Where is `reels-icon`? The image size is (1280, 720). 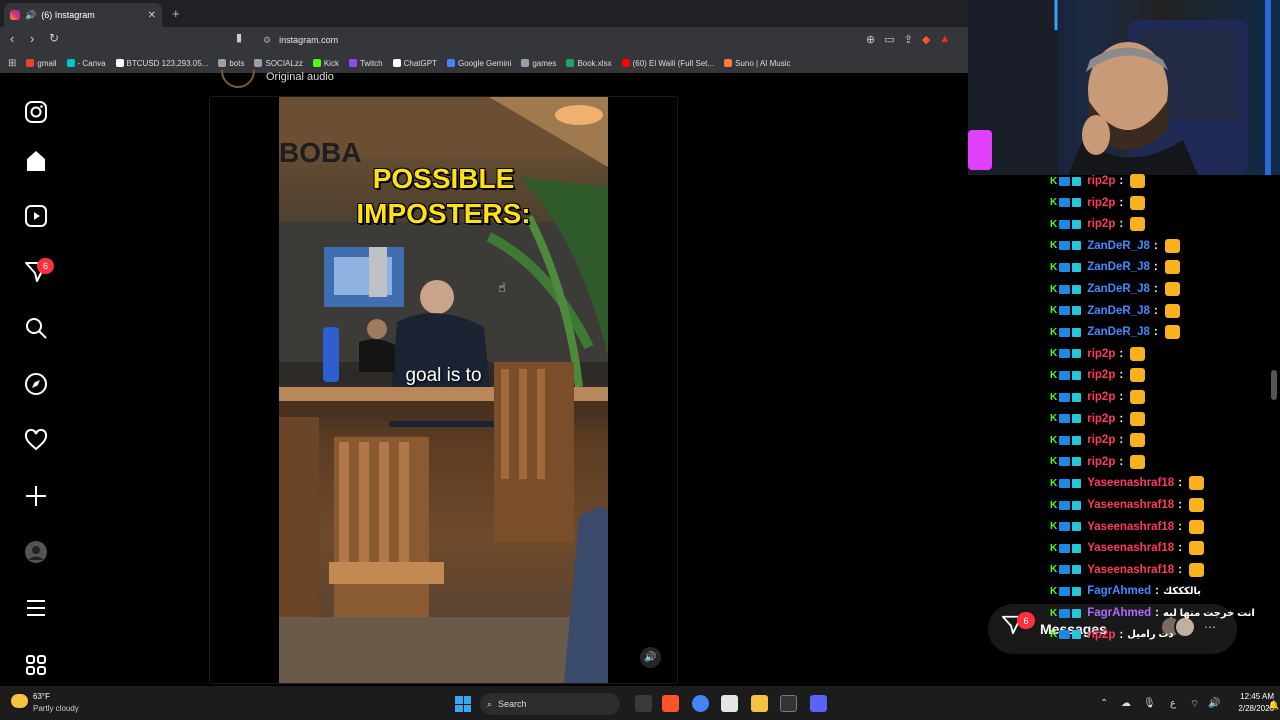 reels-icon is located at coordinates (36, 216).